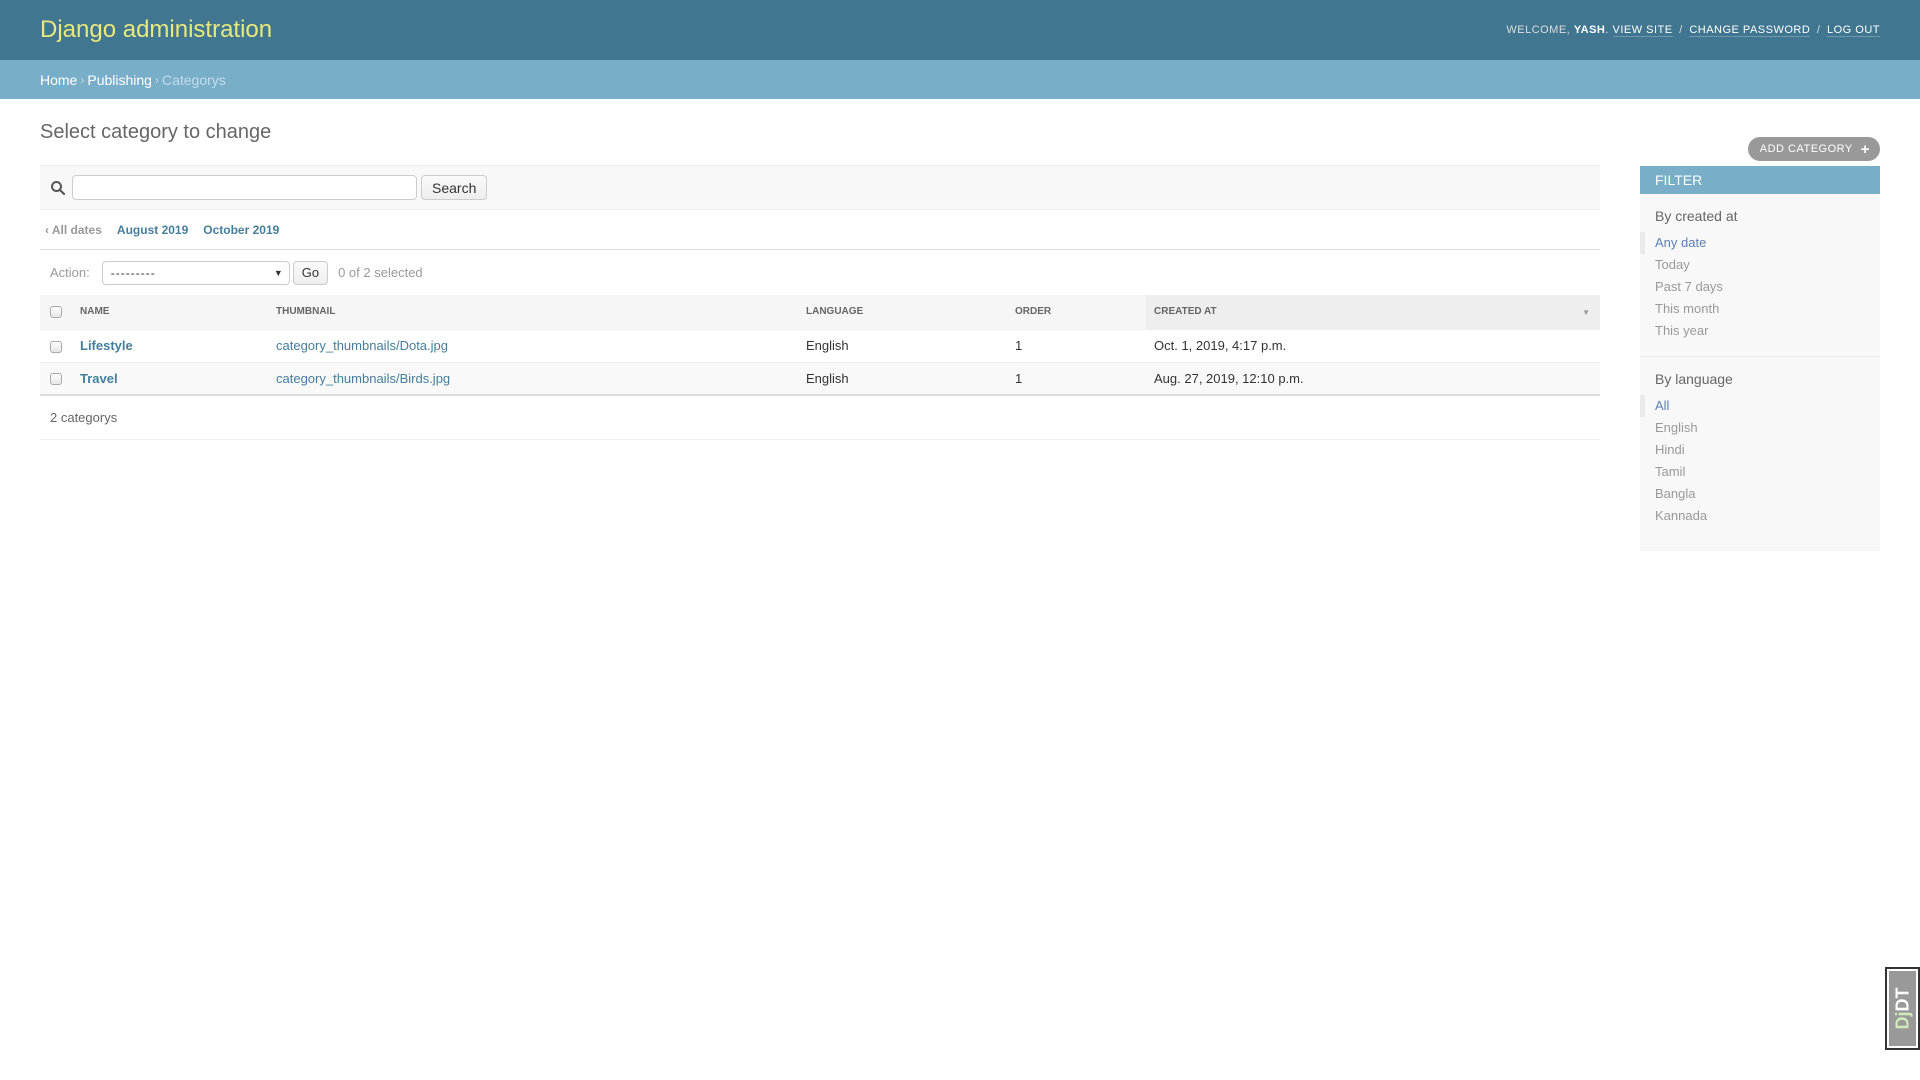 This screenshot has width=1920, height=1080. What do you see at coordinates (820, 230) in the screenshot?
I see `date-hierarchy: ‹ All dates August 2019 October 2019` at bounding box center [820, 230].